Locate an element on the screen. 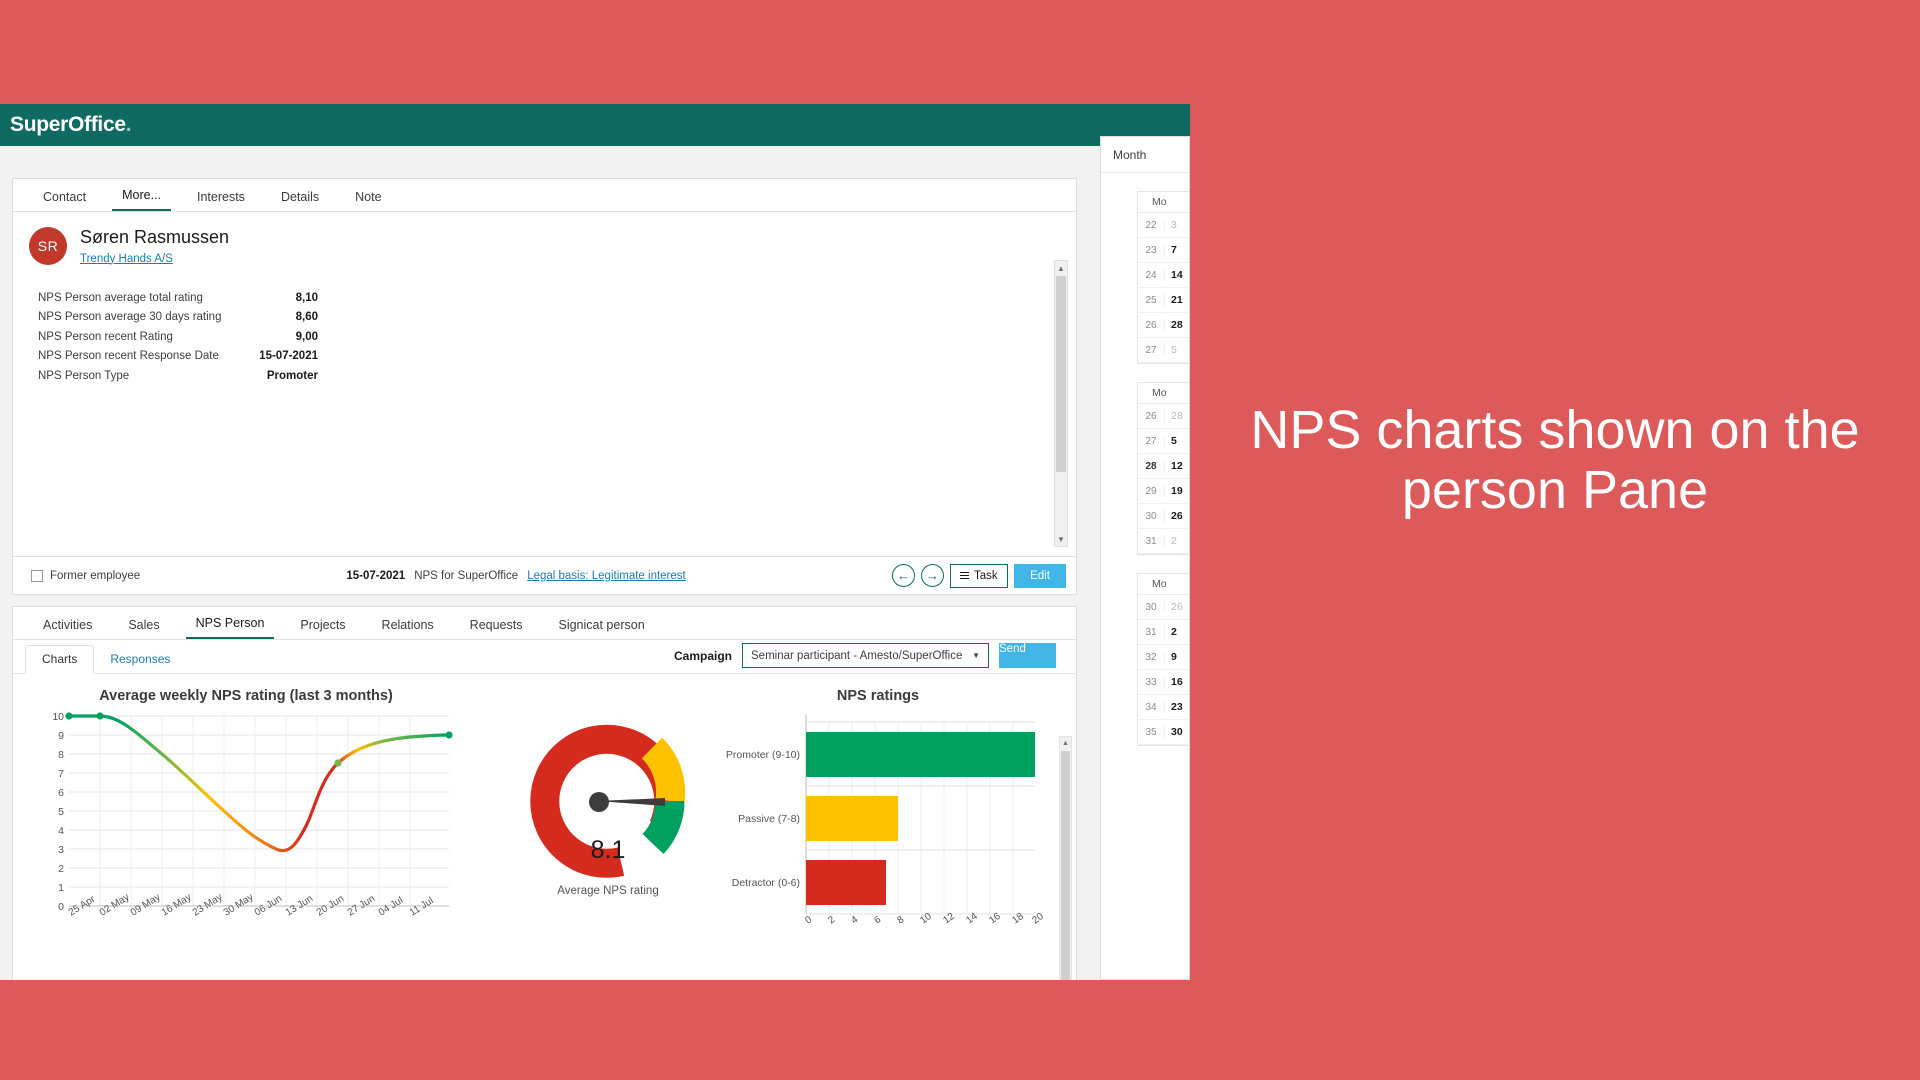 The width and height of the screenshot is (1920, 1080). week-number: 22 is located at coordinates (1151, 225).